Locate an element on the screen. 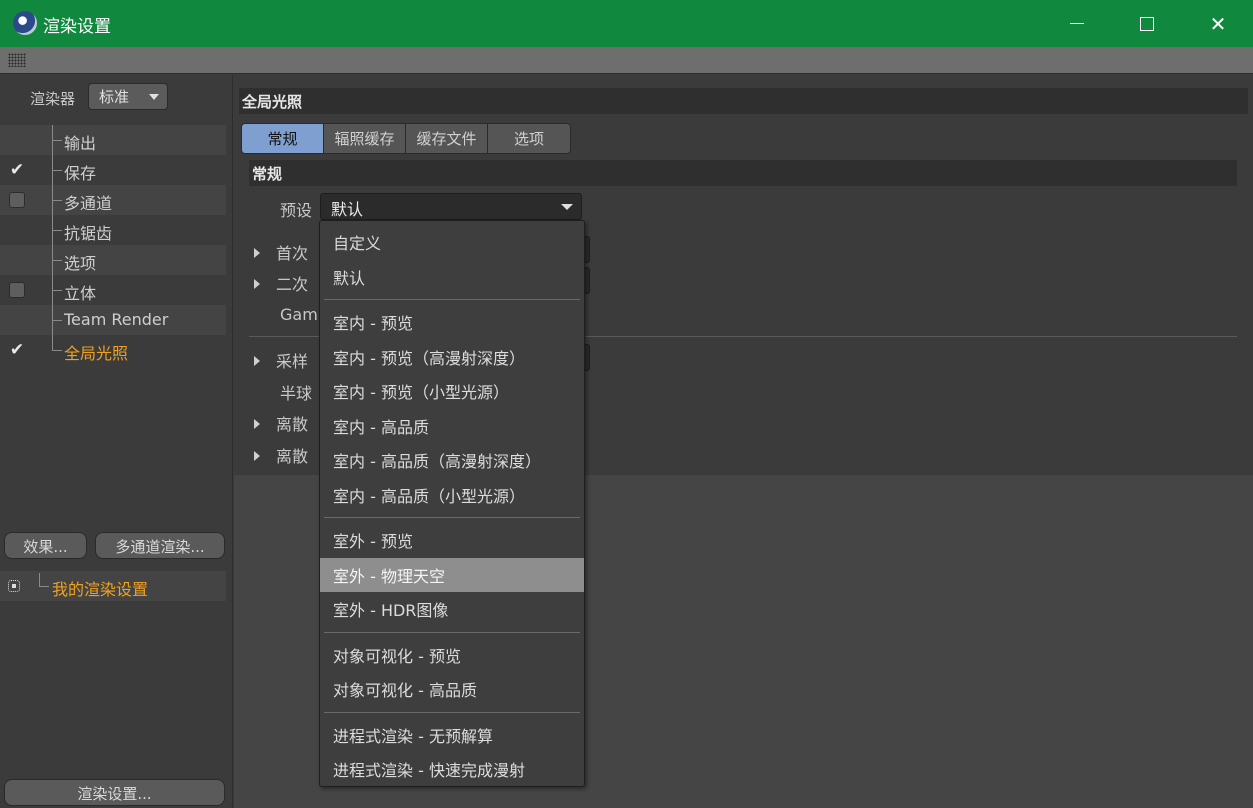 The height and width of the screenshot is (808, 1253). tab-bar: 常规 辐照缓存 缓存文件 选项 is located at coordinates (406, 138).